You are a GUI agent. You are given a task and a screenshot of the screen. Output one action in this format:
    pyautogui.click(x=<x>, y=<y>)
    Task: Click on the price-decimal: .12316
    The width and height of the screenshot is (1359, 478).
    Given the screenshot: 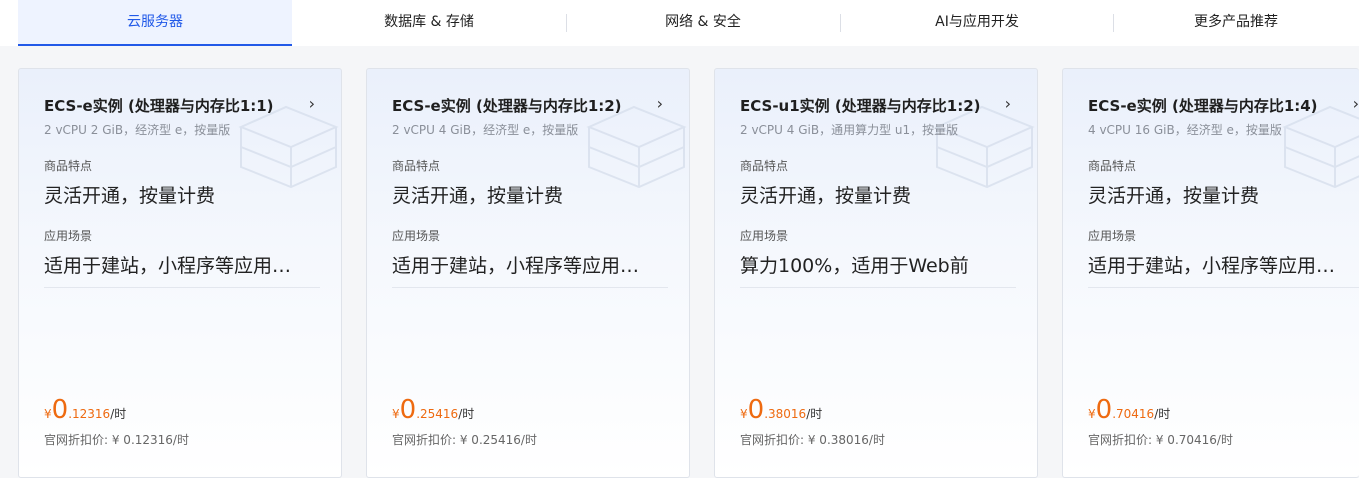 What is the action you would take?
    pyautogui.click(x=89, y=414)
    